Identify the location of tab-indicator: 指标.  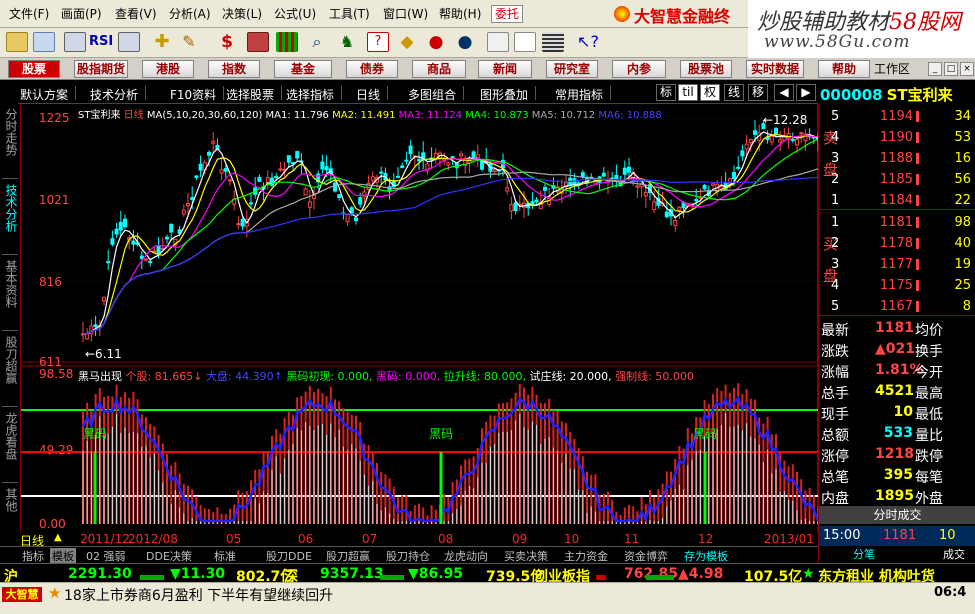
(33, 556).